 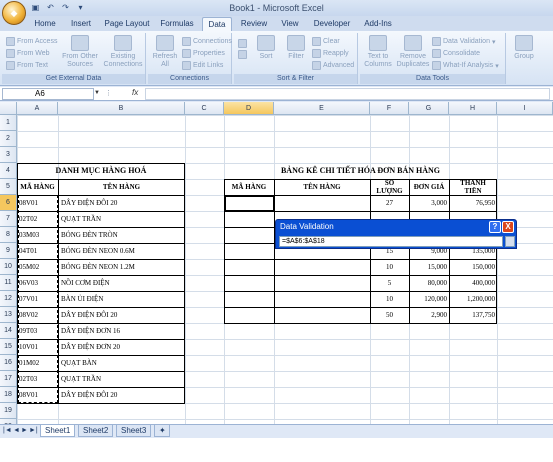 What do you see at coordinates (389, 283) in the screenshot?
I see `qty-cell: 5` at bounding box center [389, 283].